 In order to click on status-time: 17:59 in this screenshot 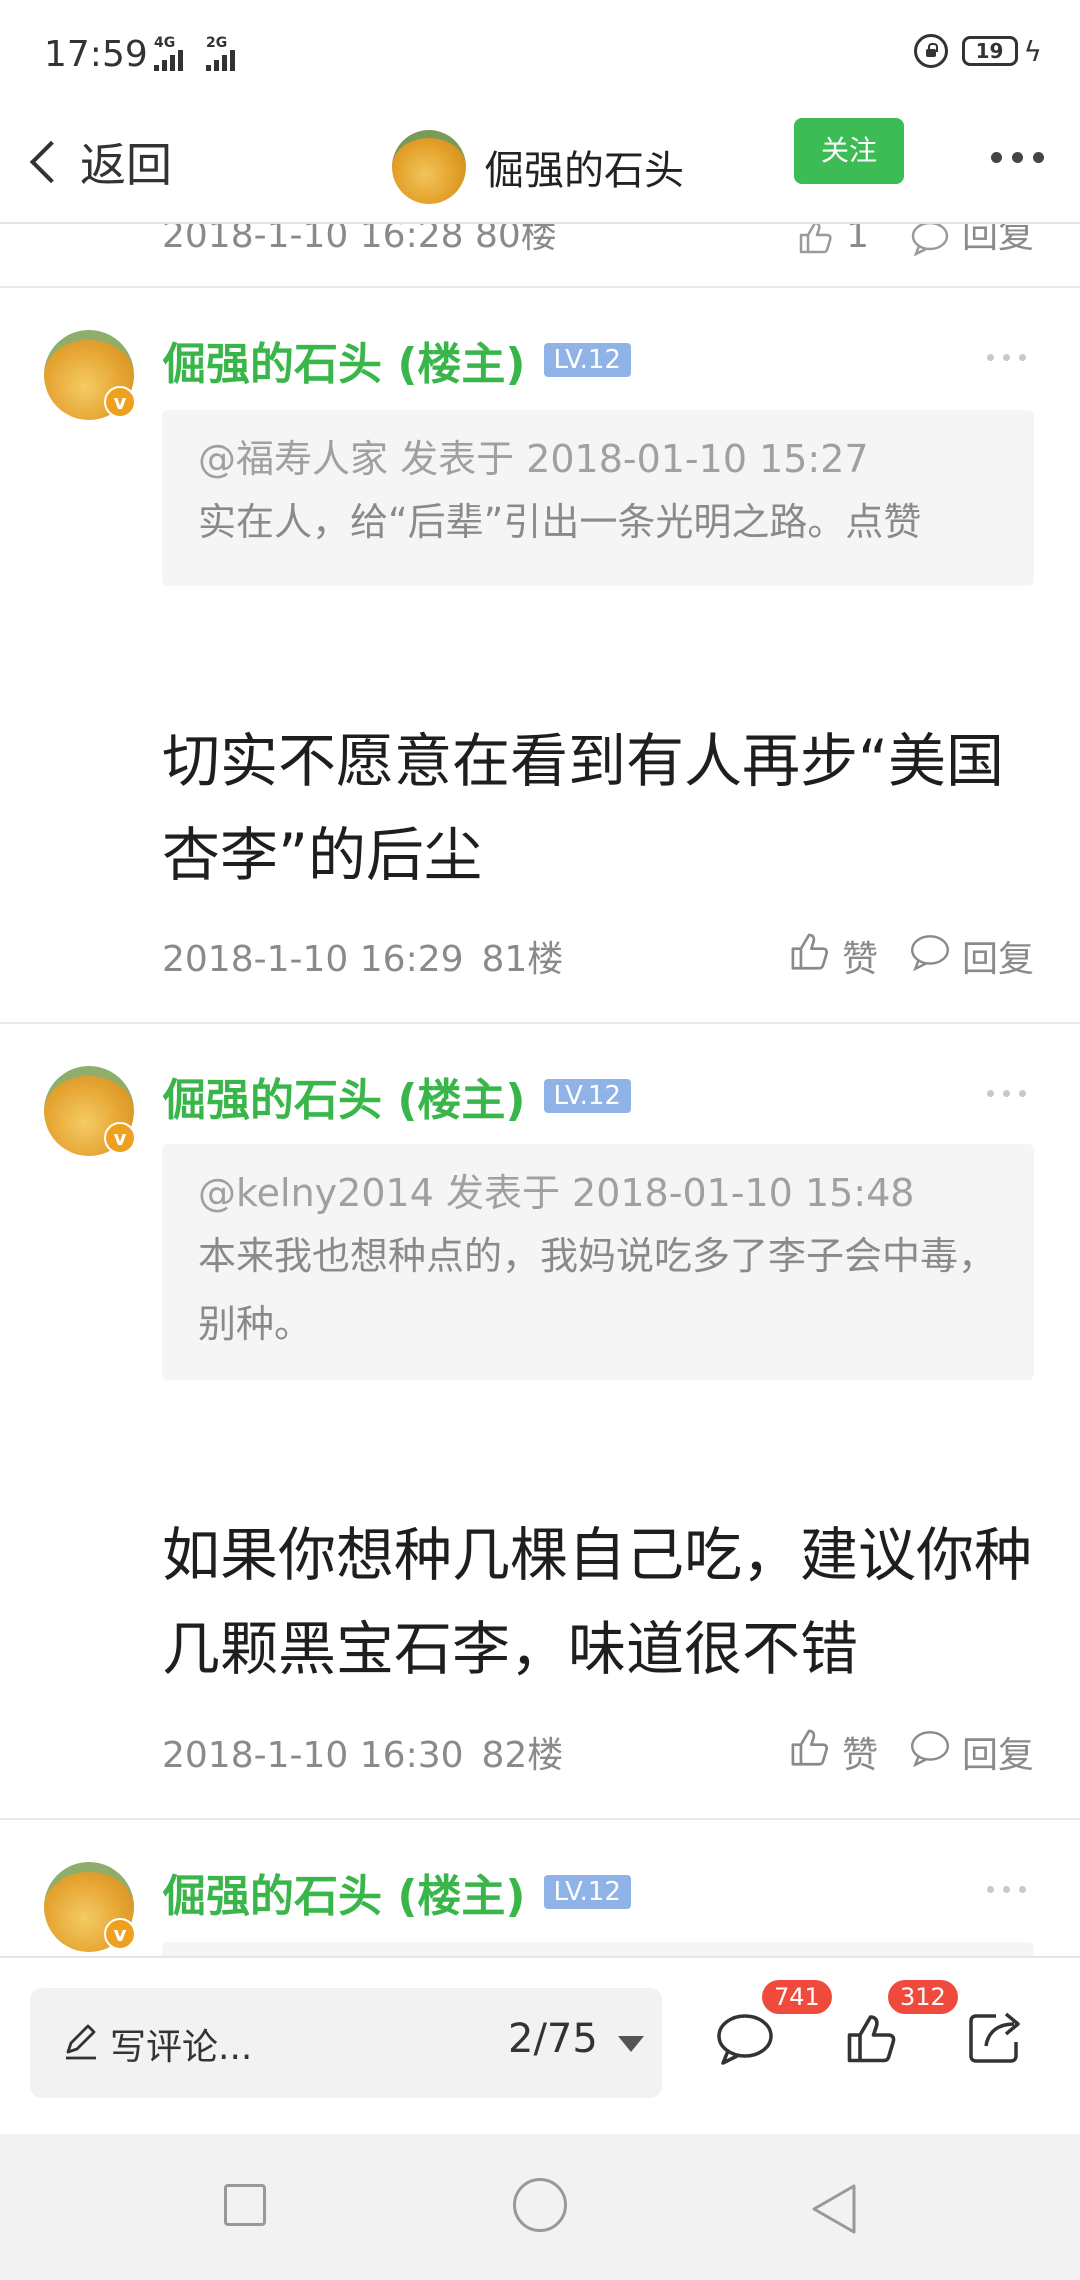, I will do `click(96, 54)`.